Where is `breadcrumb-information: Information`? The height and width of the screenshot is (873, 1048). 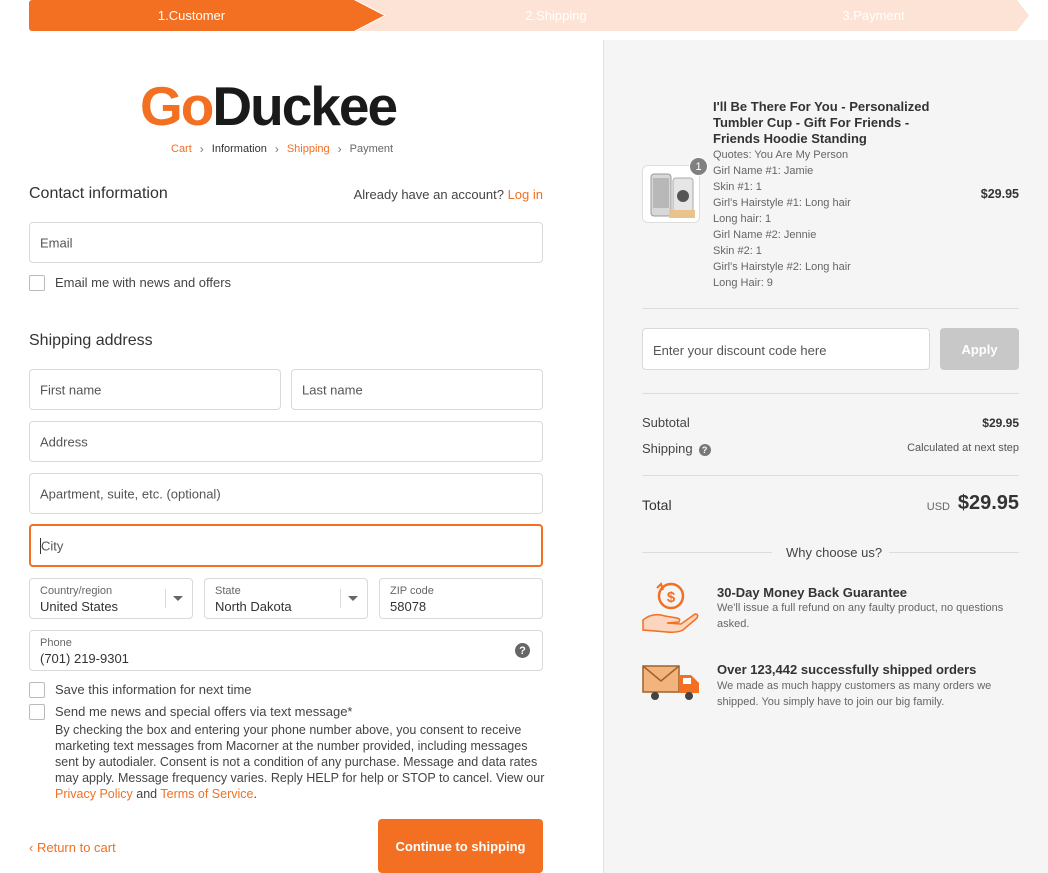 breadcrumb-information: Information is located at coordinates (239, 149).